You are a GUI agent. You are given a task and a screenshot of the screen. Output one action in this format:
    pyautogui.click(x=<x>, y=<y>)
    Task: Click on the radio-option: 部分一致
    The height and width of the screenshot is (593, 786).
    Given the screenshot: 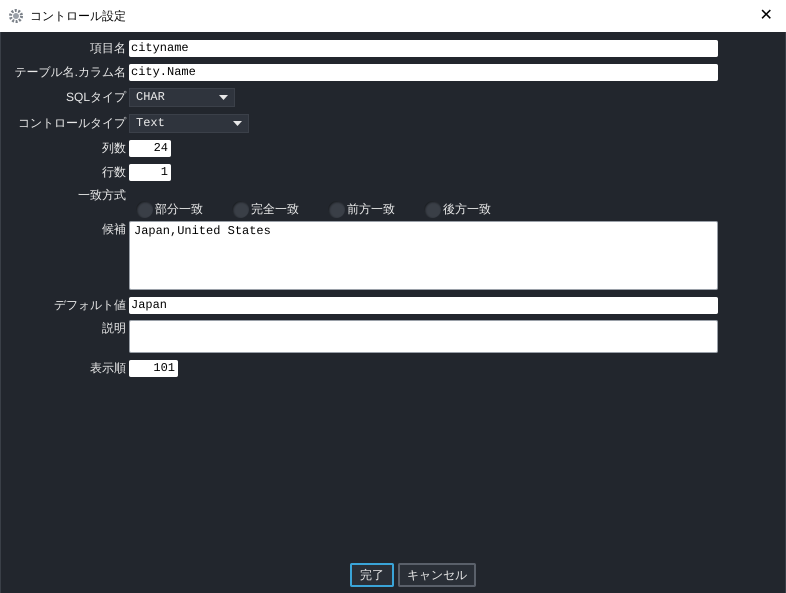 What is the action you would take?
    pyautogui.click(x=184, y=209)
    